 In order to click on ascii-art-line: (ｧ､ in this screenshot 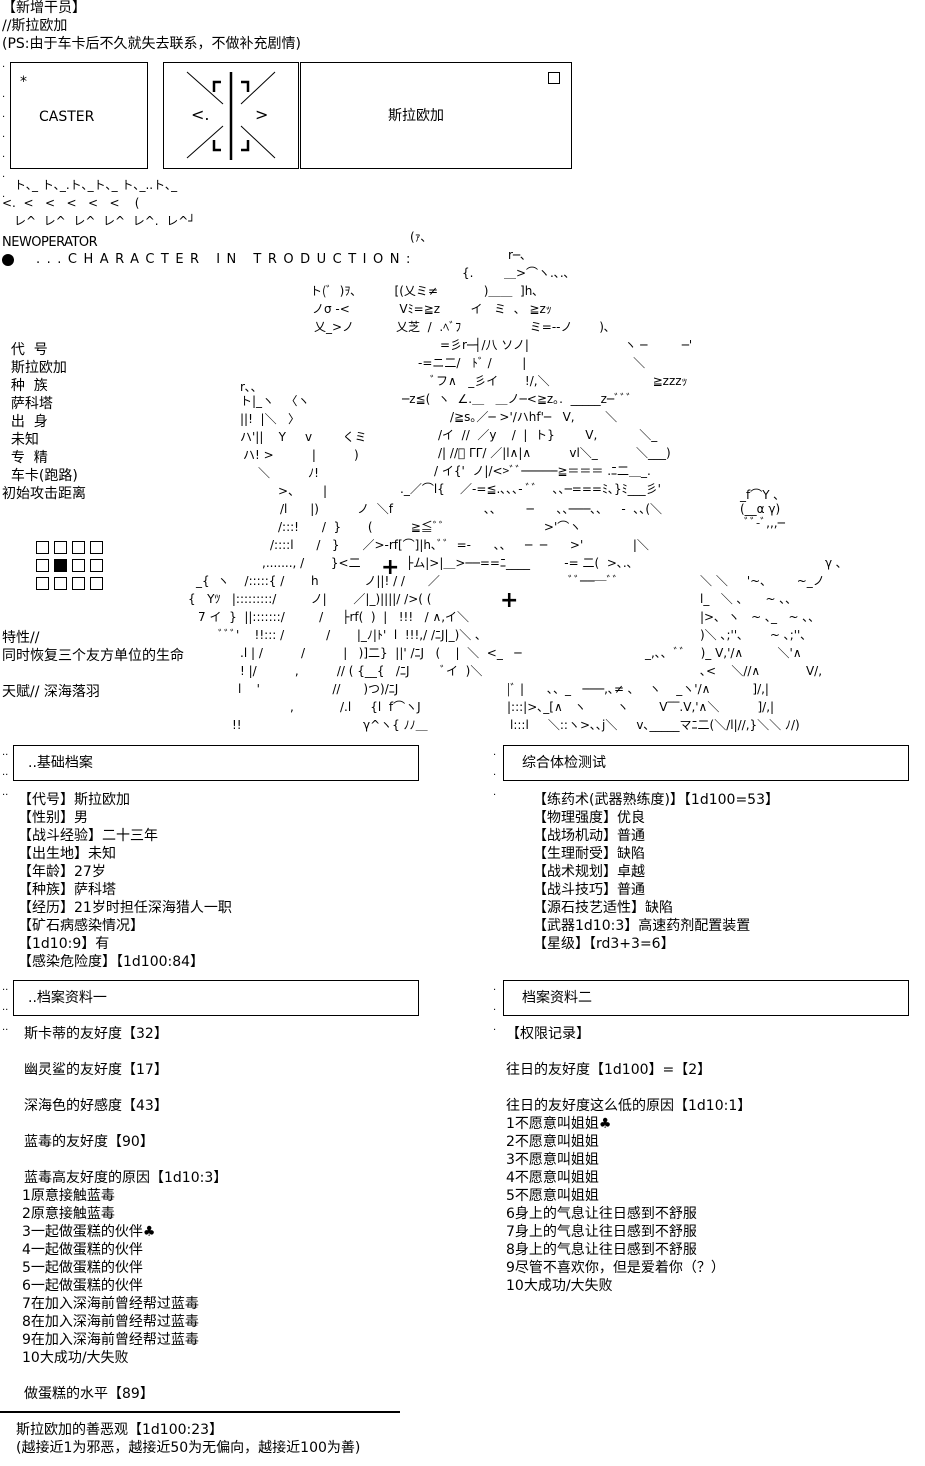, I will do `click(418, 237)`.